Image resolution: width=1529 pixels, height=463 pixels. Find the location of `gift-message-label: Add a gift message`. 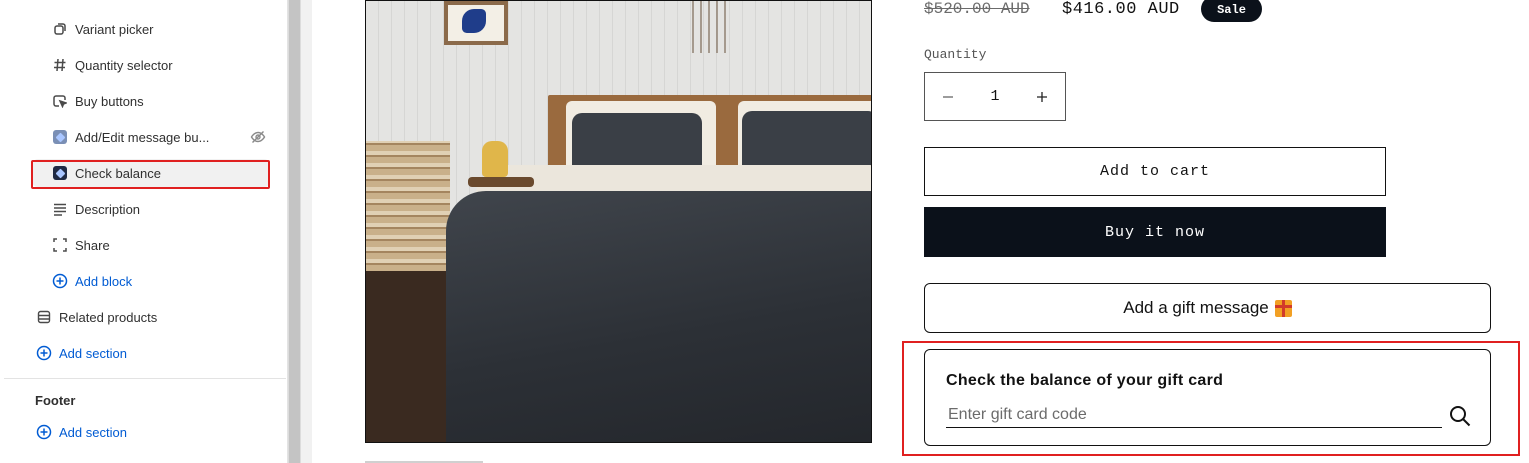

gift-message-label: Add a gift message is located at coordinates (1196, 307).